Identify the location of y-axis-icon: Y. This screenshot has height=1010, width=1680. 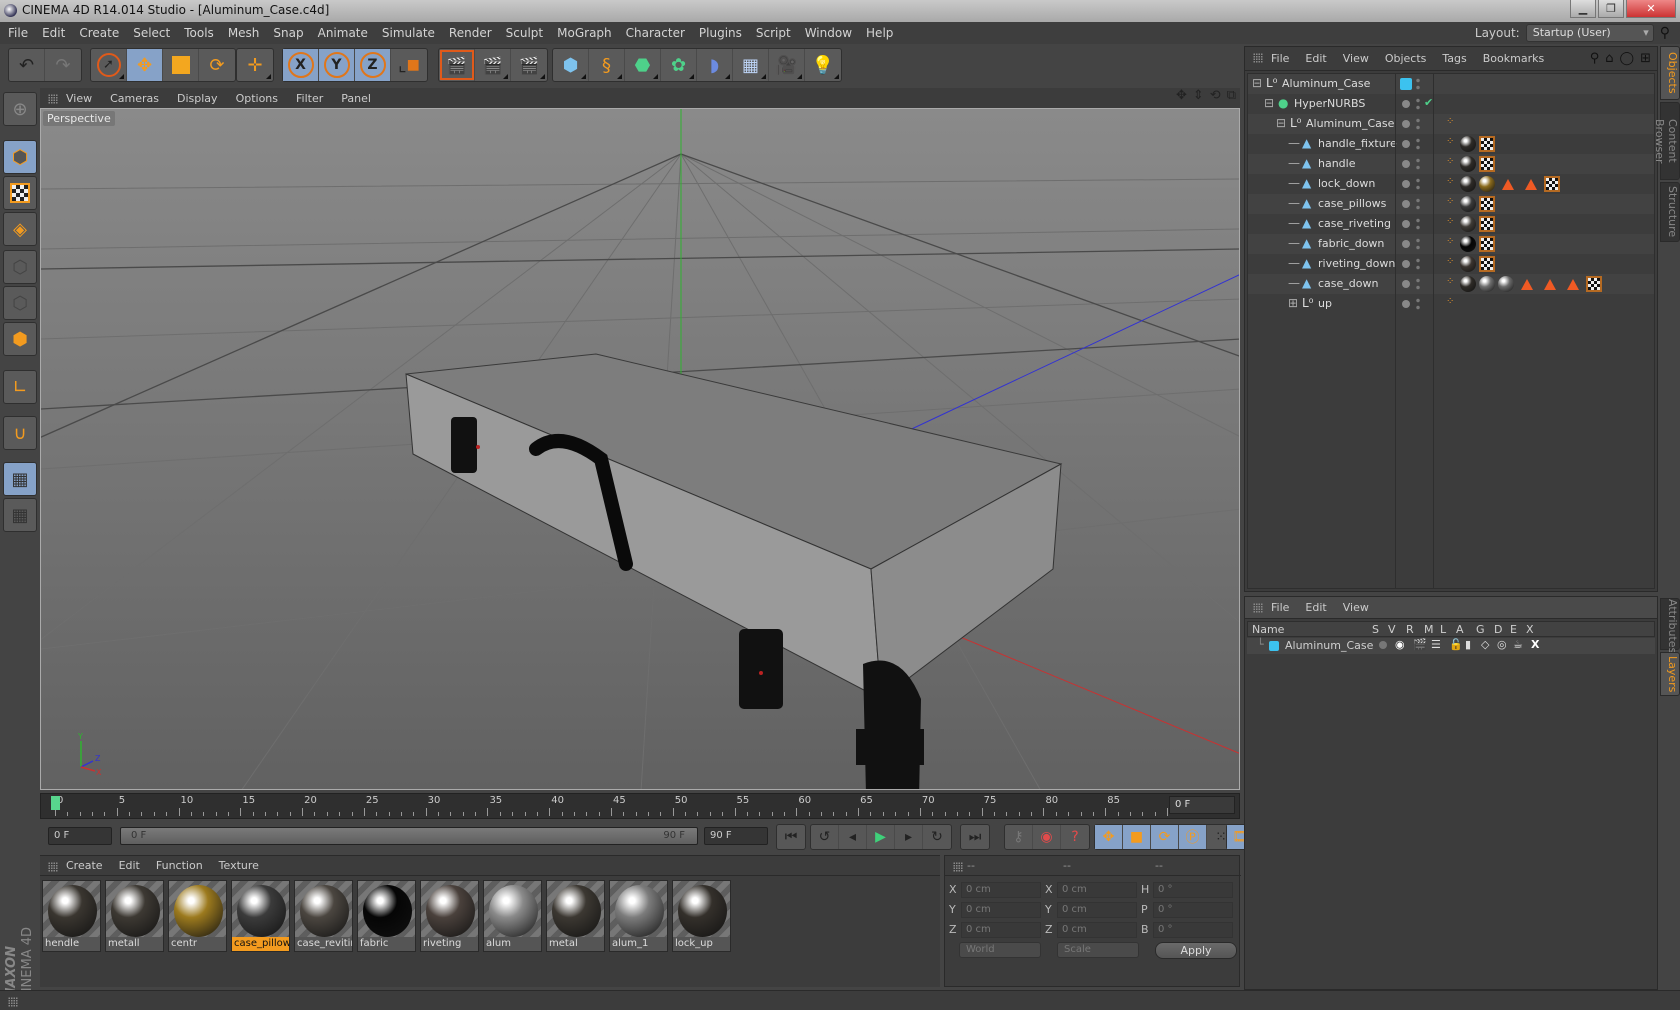
(337, 65).